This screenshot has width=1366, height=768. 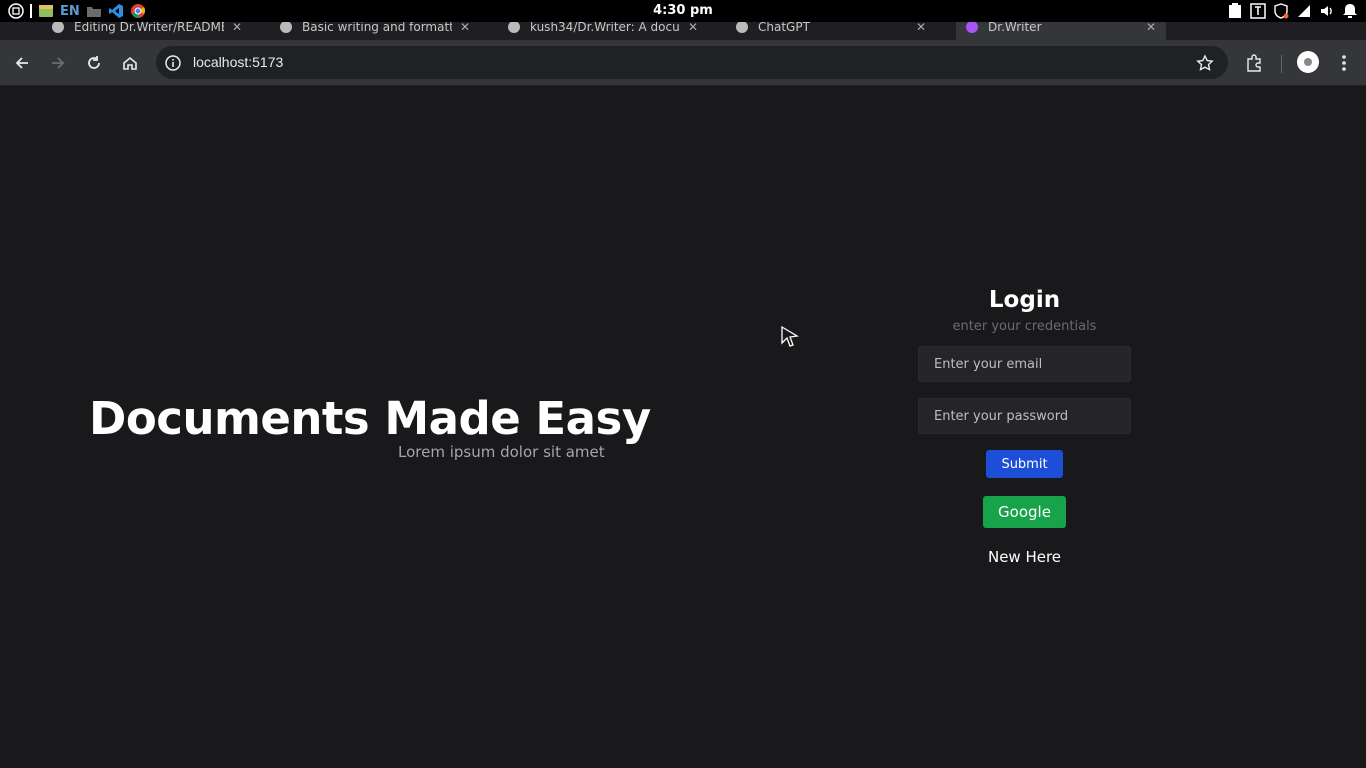 I want to click on shield-icon, so click(x=1281, y=11).